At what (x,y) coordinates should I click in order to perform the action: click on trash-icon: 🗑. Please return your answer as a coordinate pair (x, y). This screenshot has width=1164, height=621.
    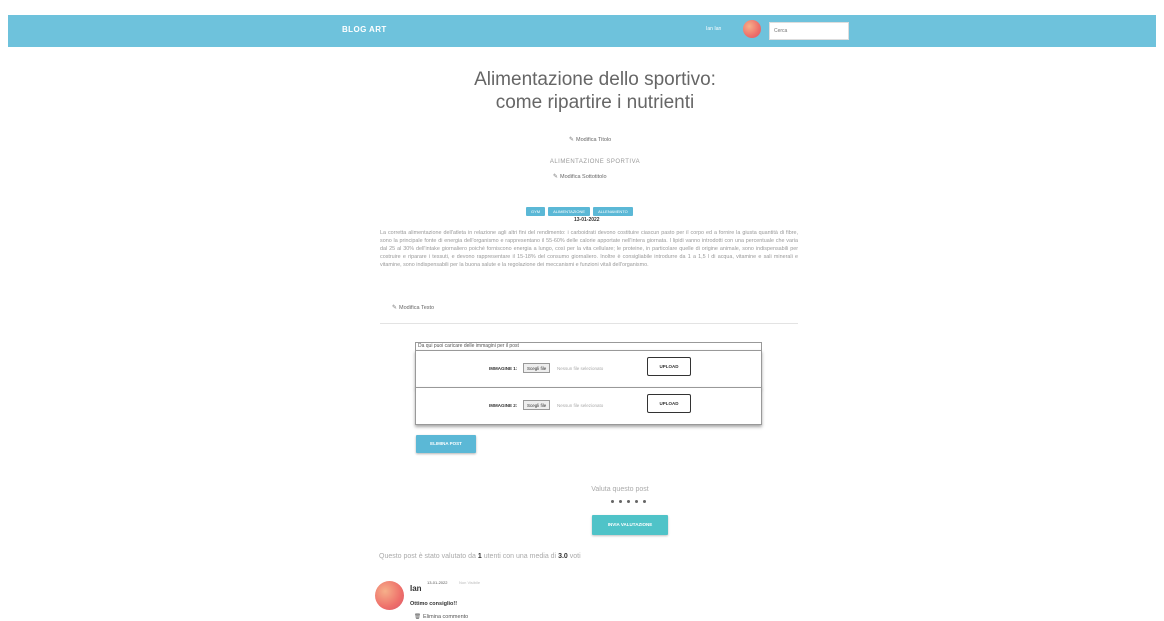
    Looking at the image, I should click on (417, 617).